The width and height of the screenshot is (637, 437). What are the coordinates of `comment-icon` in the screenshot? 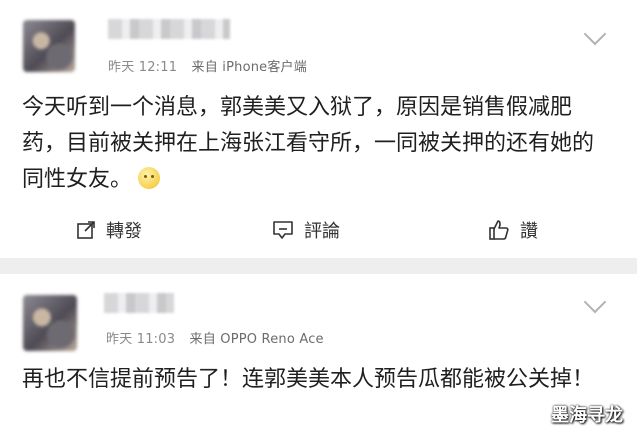 It's located at (283, 230).